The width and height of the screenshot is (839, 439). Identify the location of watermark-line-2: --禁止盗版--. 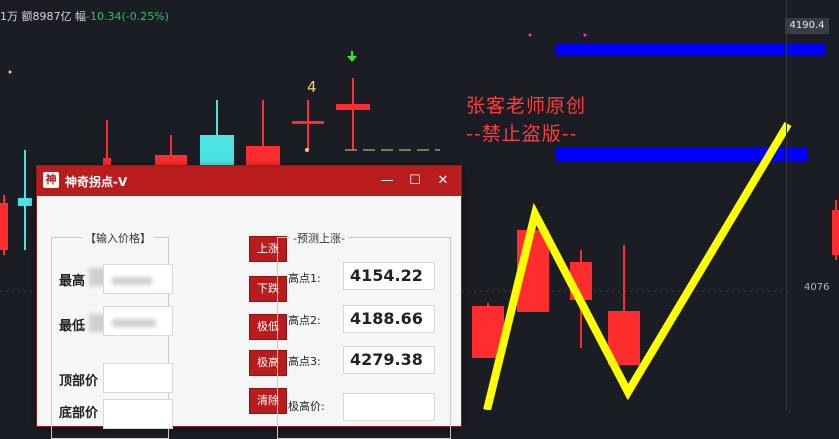
(522, 134).